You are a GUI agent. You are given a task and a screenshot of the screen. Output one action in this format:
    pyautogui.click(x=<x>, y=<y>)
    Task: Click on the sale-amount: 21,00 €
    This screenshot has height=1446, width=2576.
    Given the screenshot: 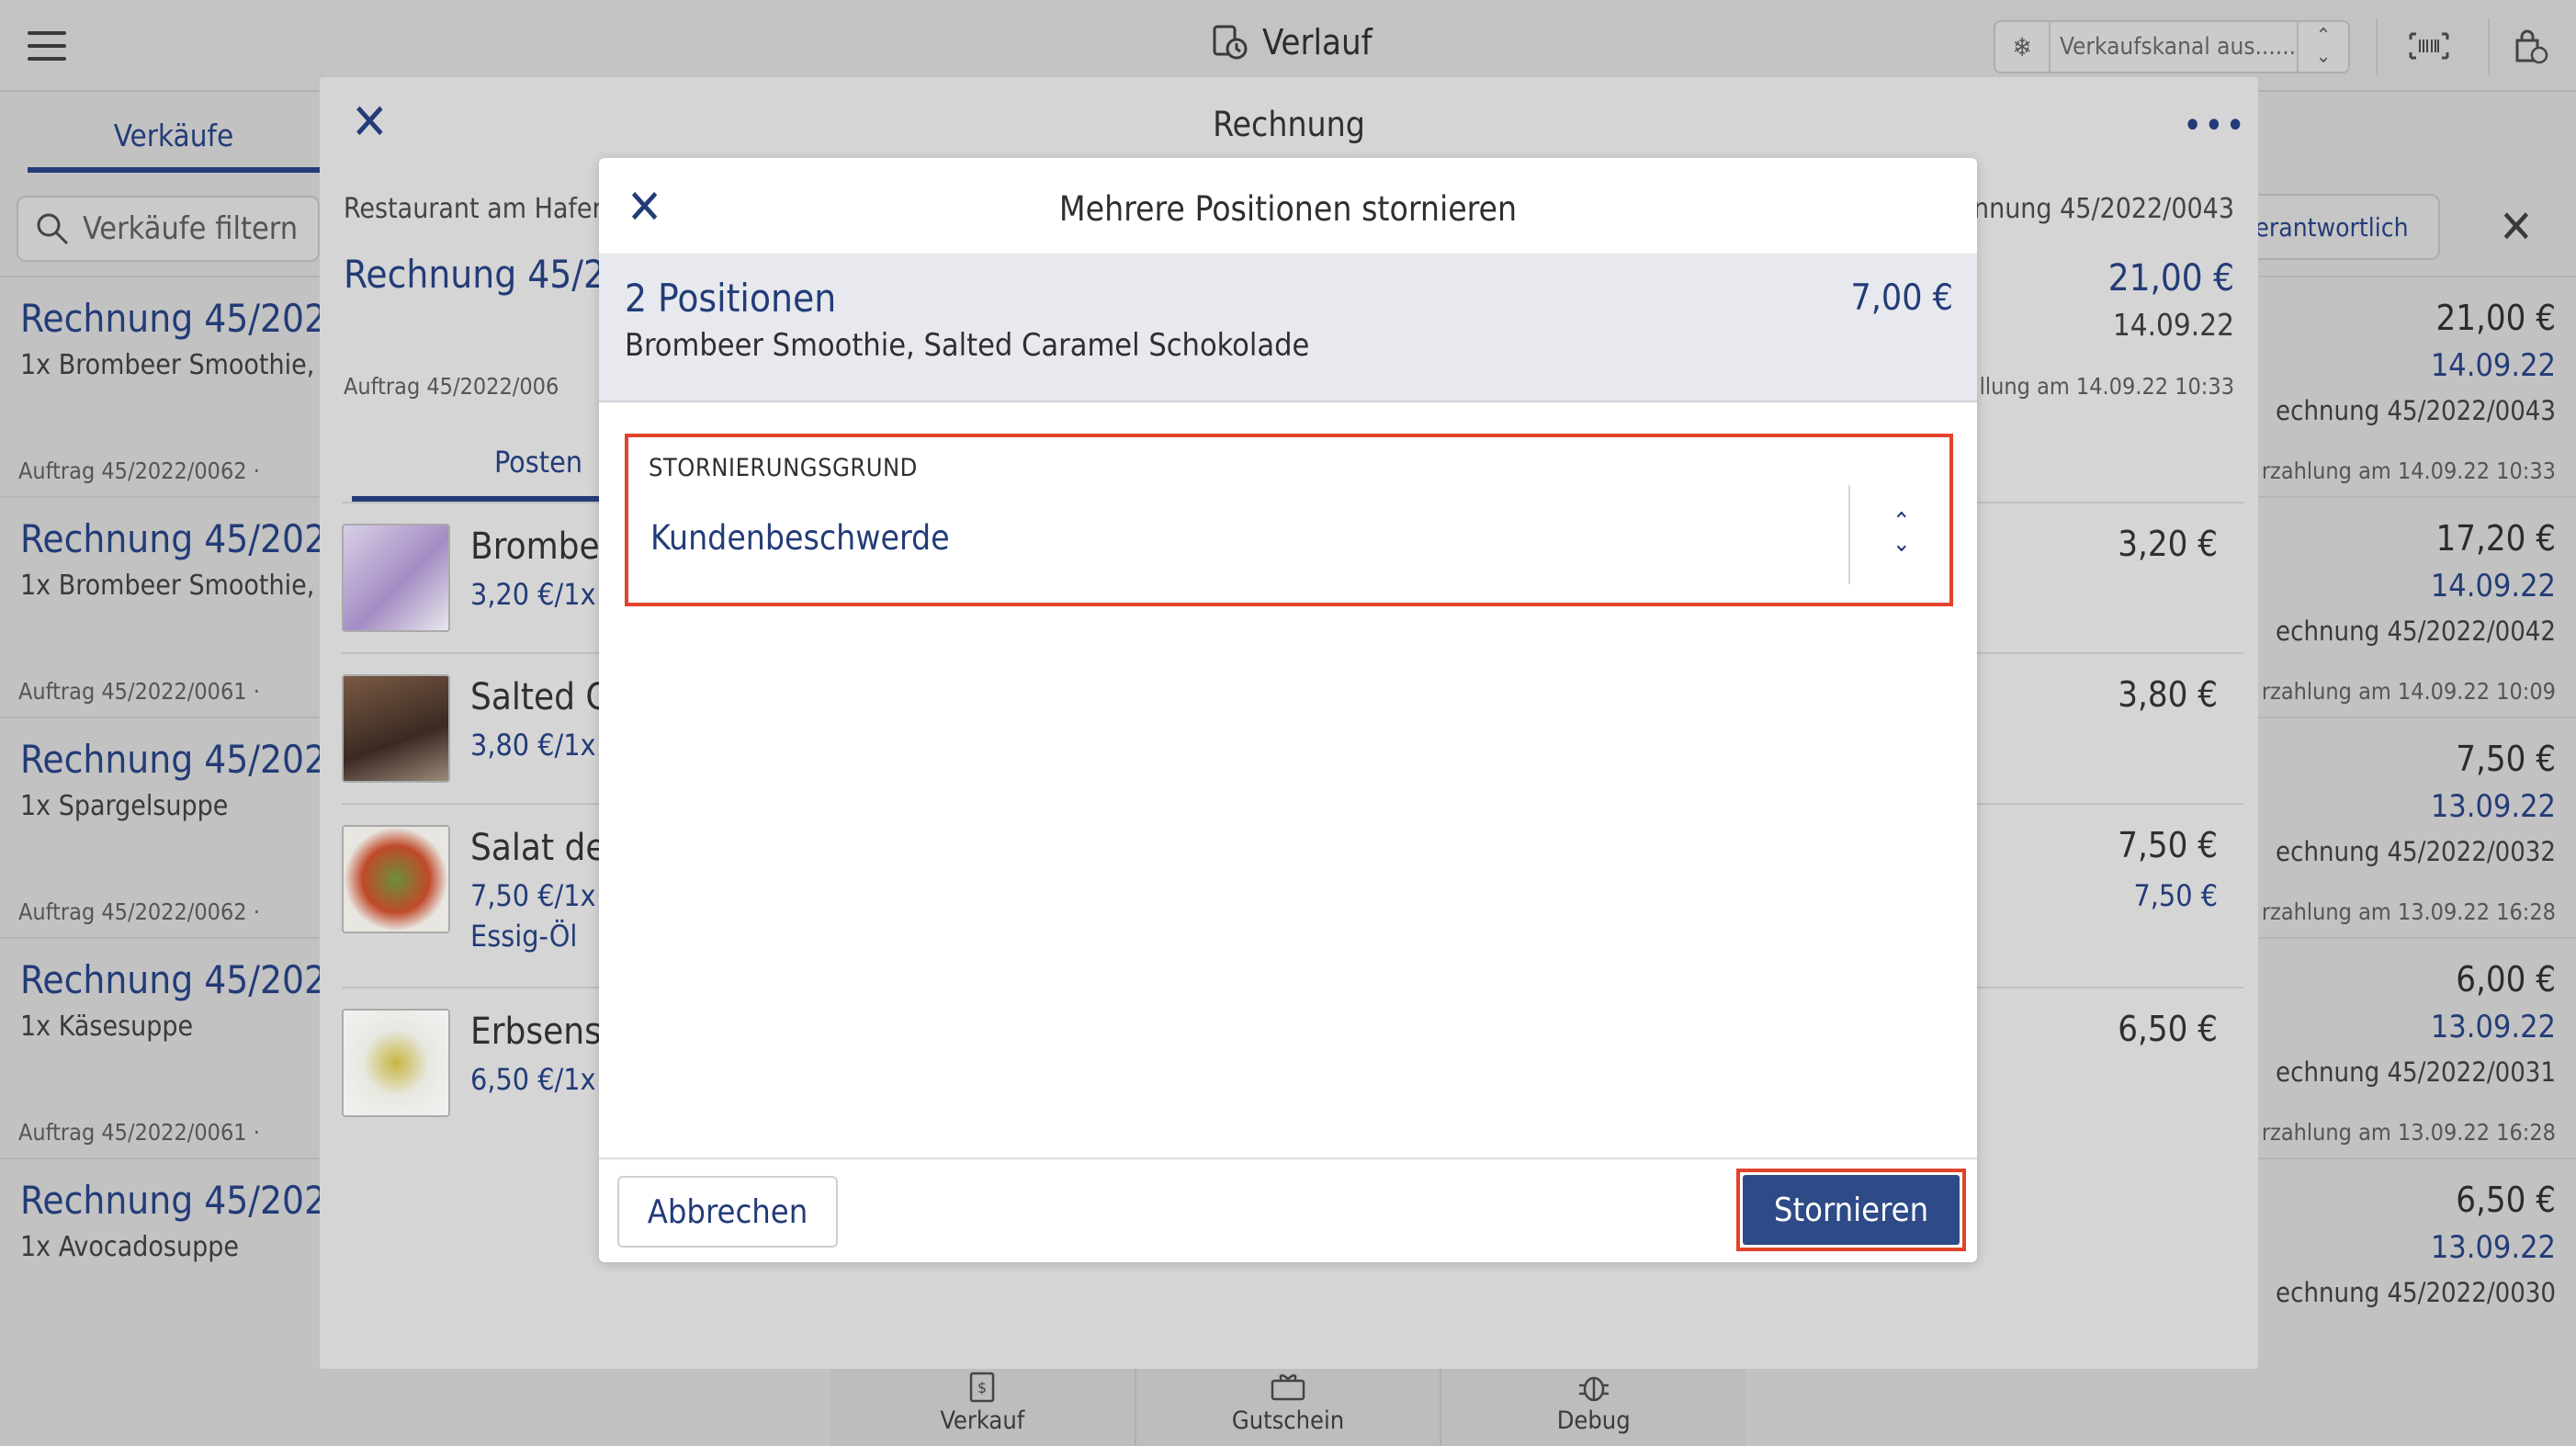 What is the action you would take?
    pyautogui.click(x=2495, y=318)
    